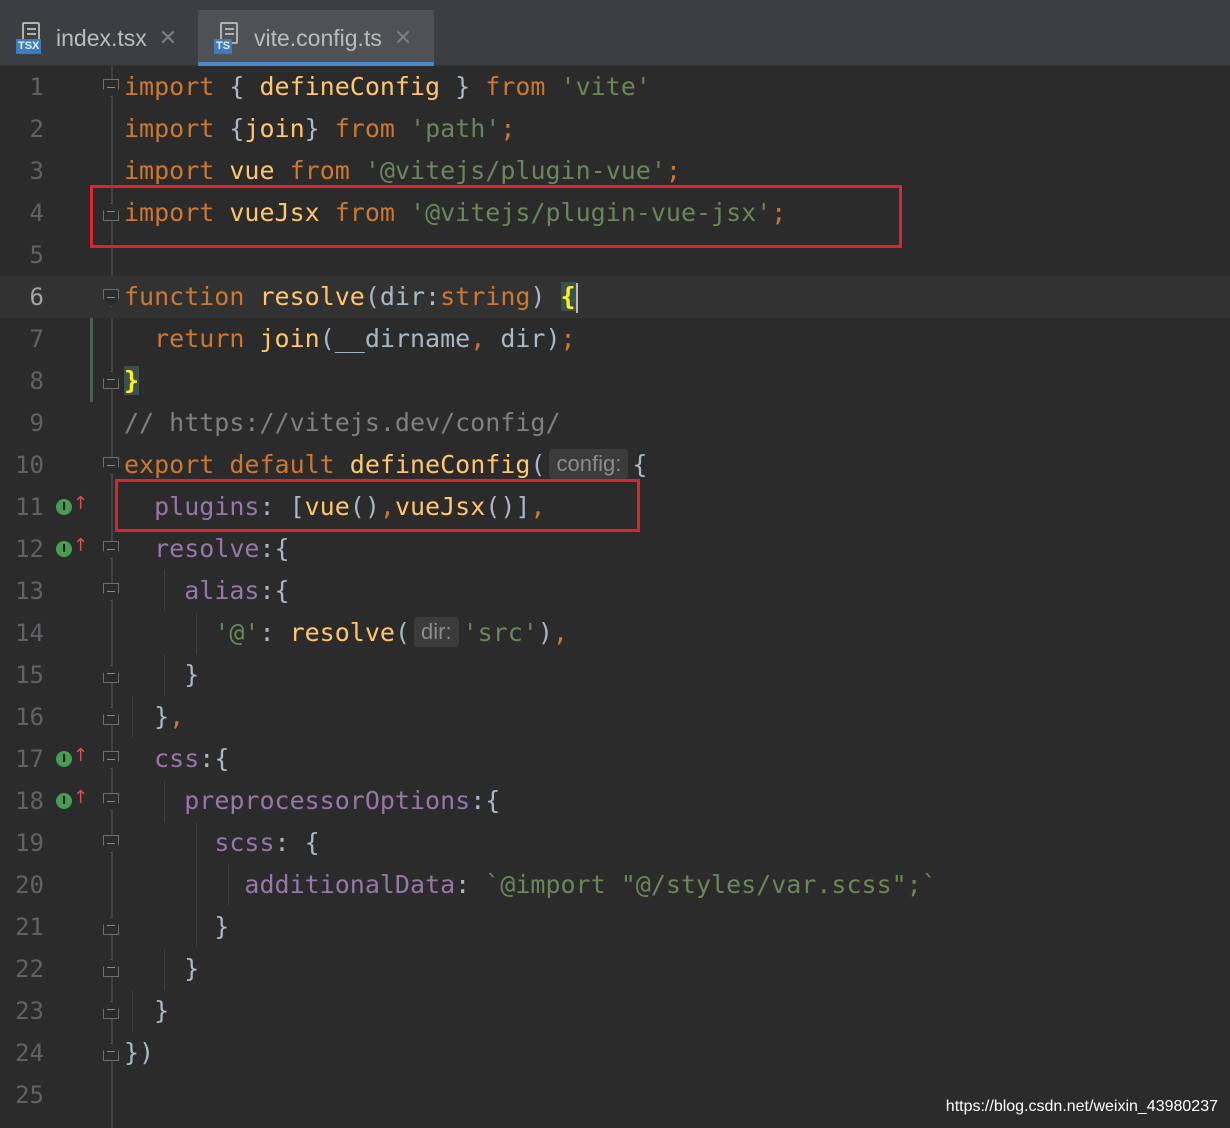  What do you see at coordinates (615, 129) in the screenshot?
I see `code-line: 2 import {join} from 'path';` at bounding box center [615, 129].